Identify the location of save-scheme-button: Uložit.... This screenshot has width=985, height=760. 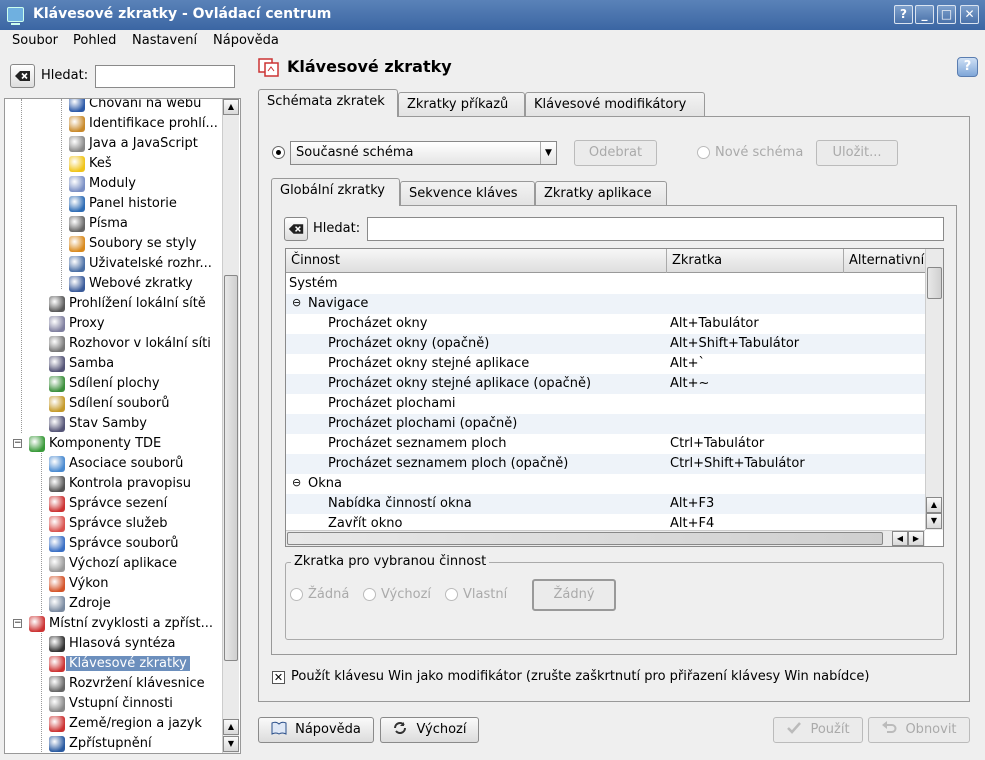
(857, 153).